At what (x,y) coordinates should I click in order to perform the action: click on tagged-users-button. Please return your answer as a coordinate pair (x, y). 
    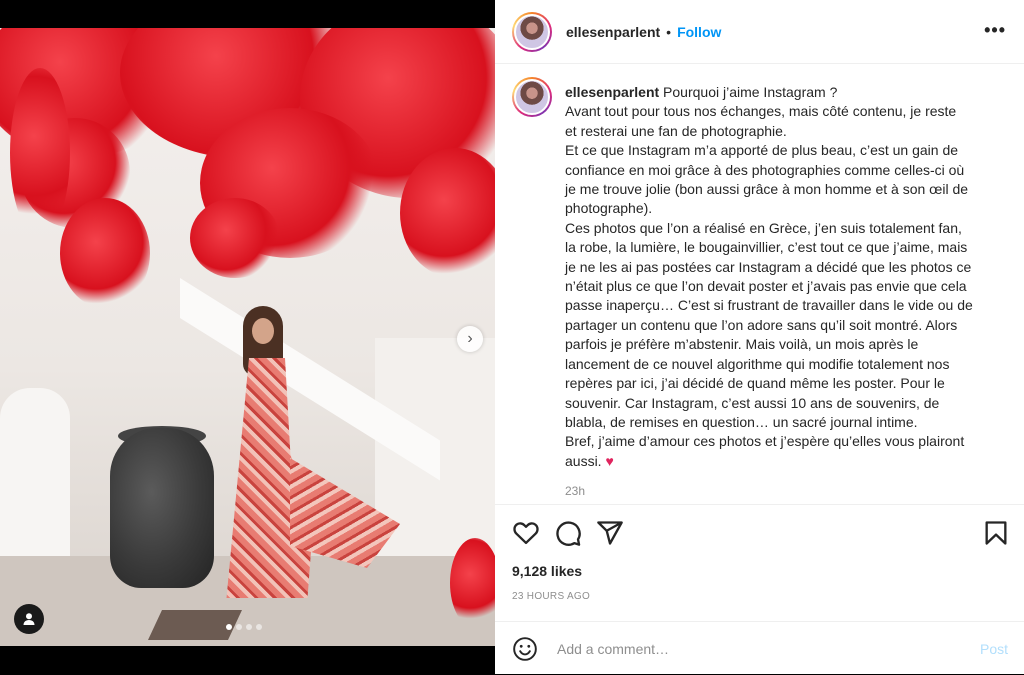
    Looking at the image, I should click on (29, 619).